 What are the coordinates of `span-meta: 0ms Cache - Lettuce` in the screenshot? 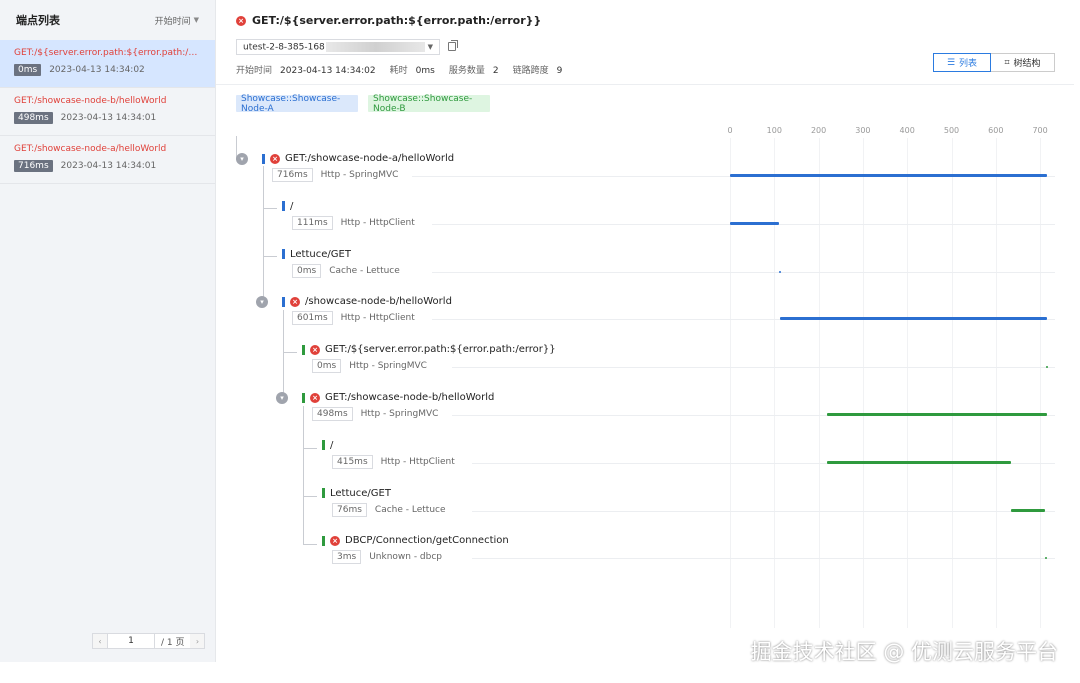 It's located at (346, 270).